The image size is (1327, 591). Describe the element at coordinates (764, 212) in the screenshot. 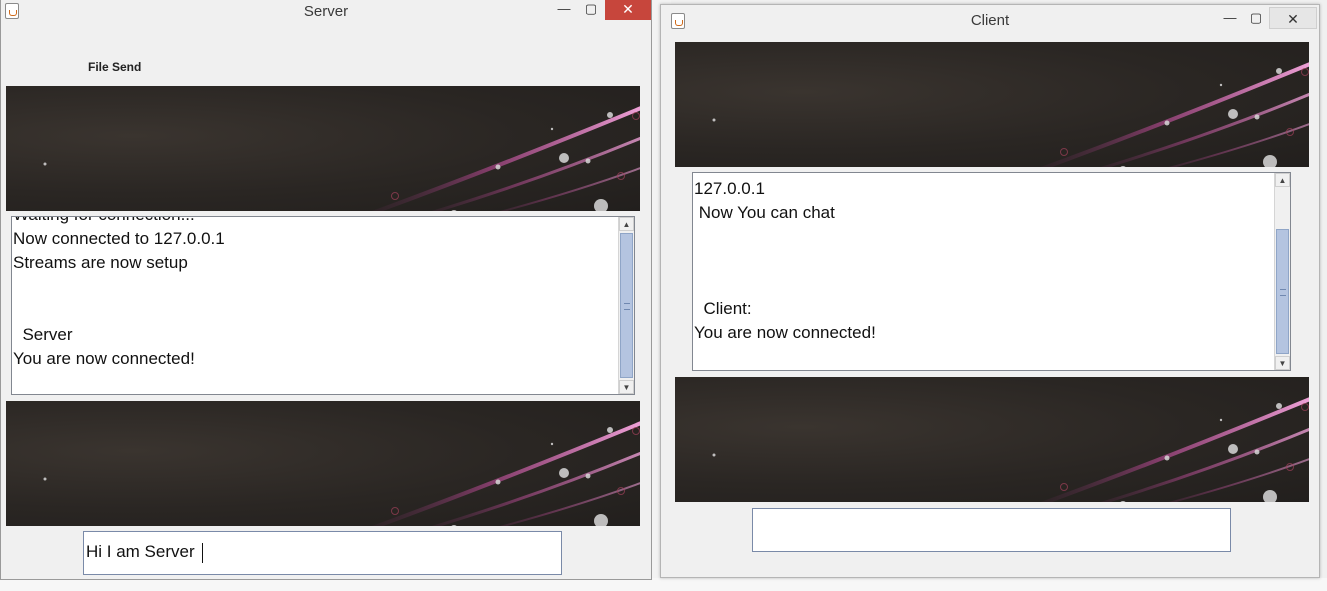

I see `chat-log-line: Now You can chat` at that location.